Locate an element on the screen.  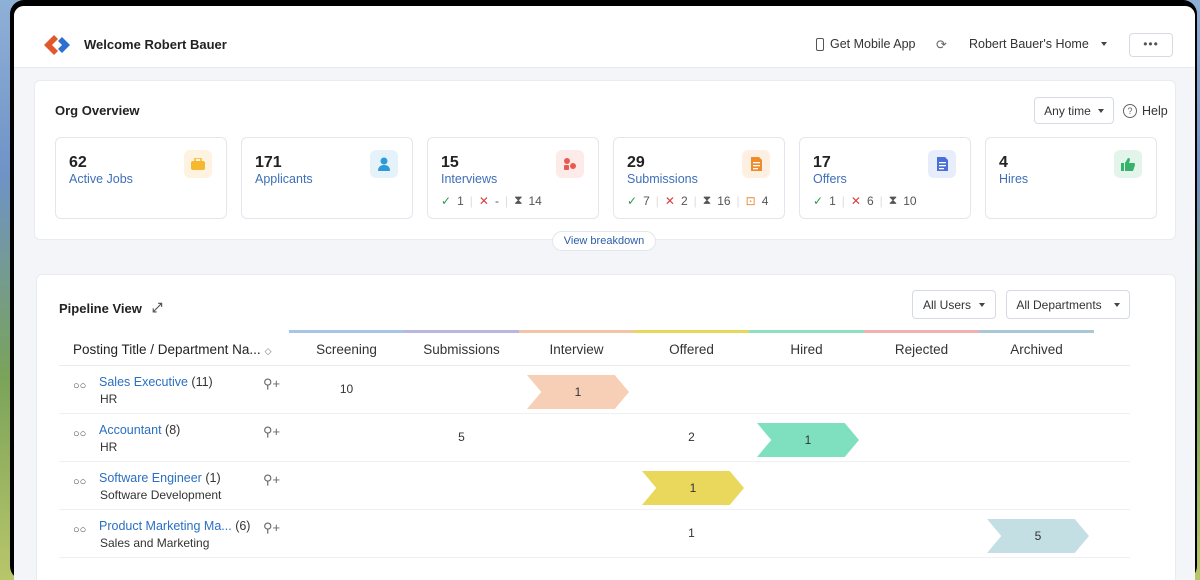
job-title-link: Accountant (8) is located at coordinates (139, 430).